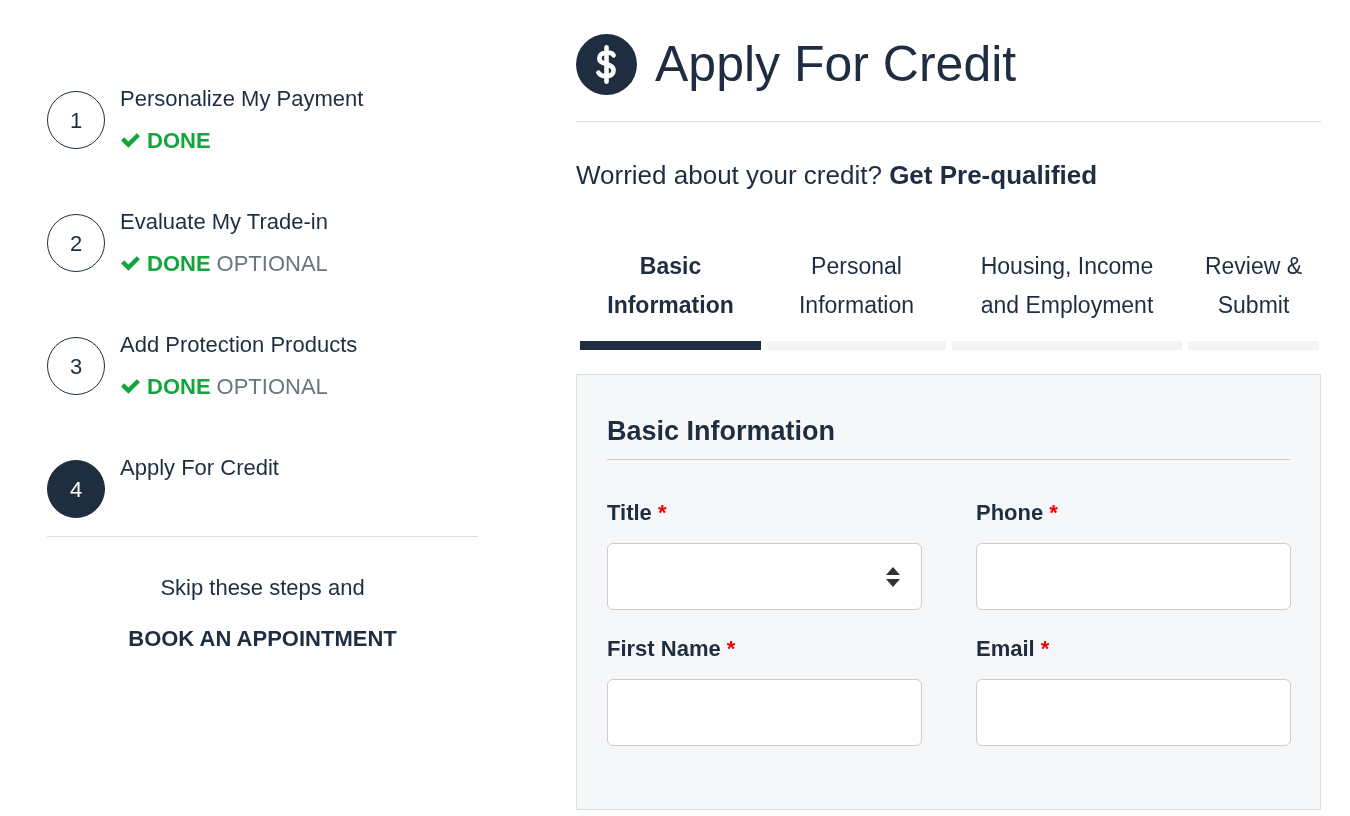 Image resolution: width=1350 pixels, height=816 pixels. What do you see at coordinates (239, 345) in the screenshot?
I see `step-title: Add Protection Products` at bounding box center [239, 345].